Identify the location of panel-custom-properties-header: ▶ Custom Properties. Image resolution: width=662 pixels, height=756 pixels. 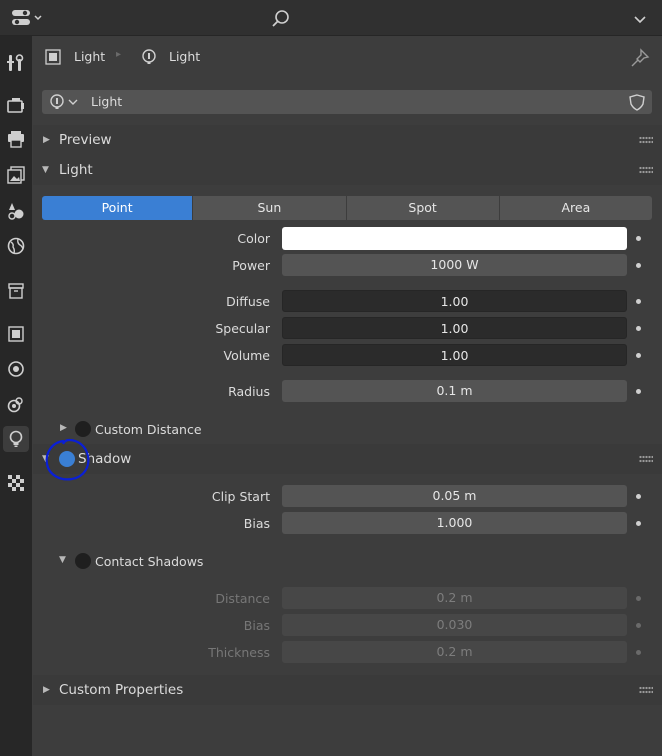
(347, 690).